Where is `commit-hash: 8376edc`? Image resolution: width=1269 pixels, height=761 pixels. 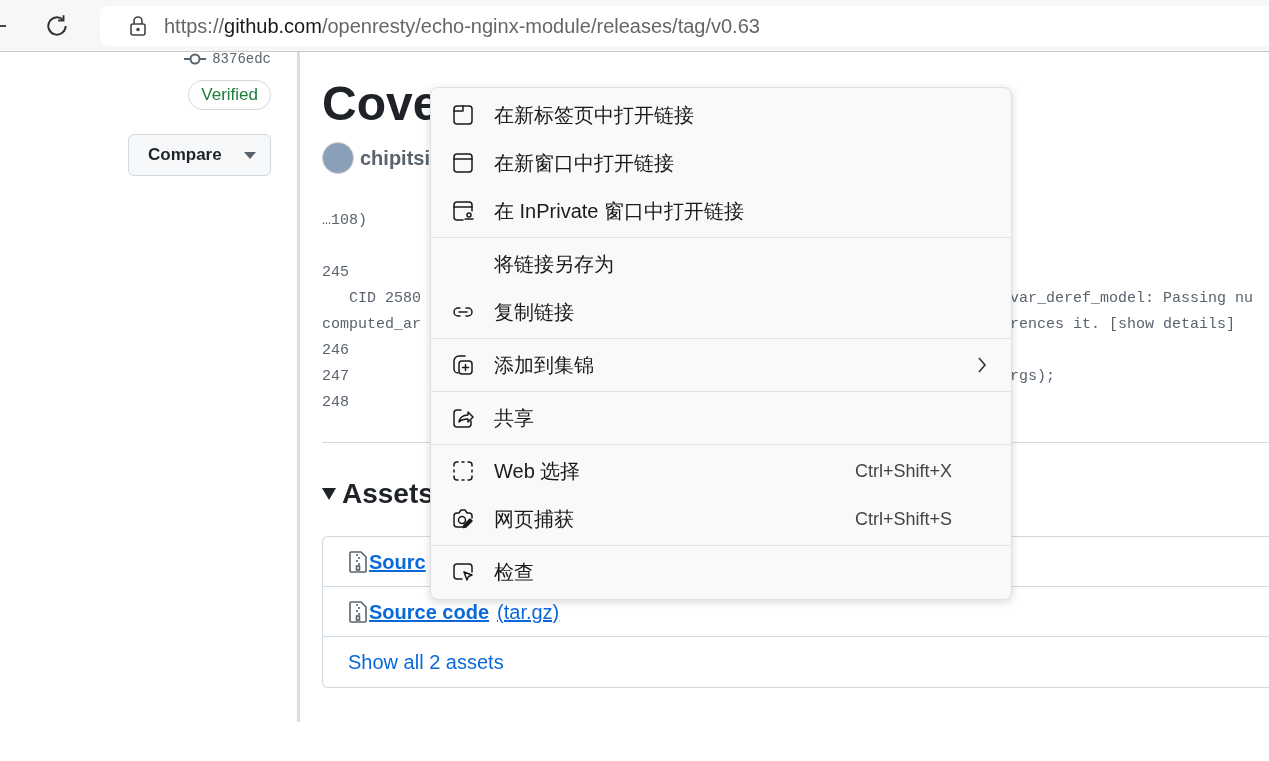
commit-hash: 8376edc is located at coordinates (241, 59).